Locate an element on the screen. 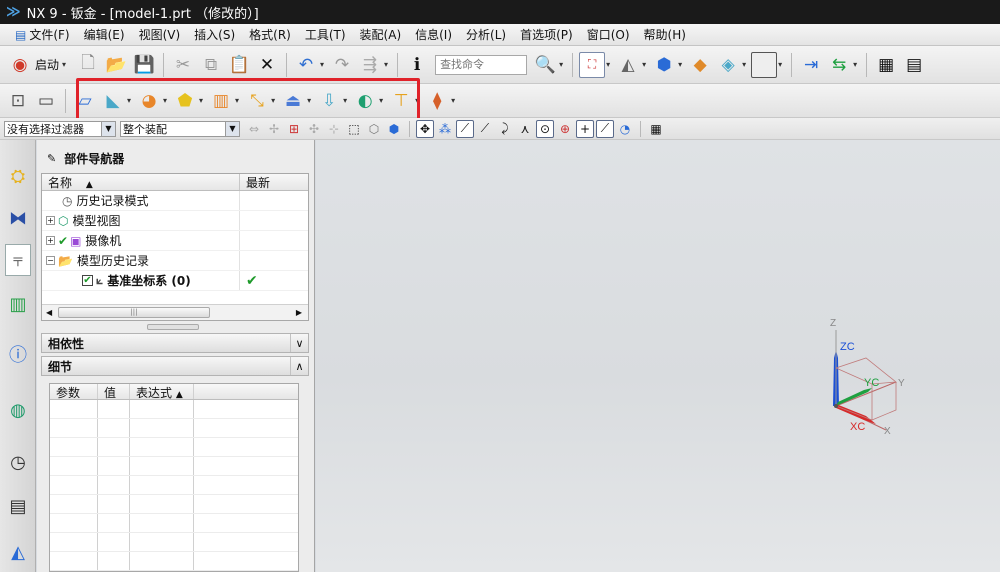 This screenshot has height=572, width=1000. orient-view-icon: ◭ is located at coordinates (628, 65).